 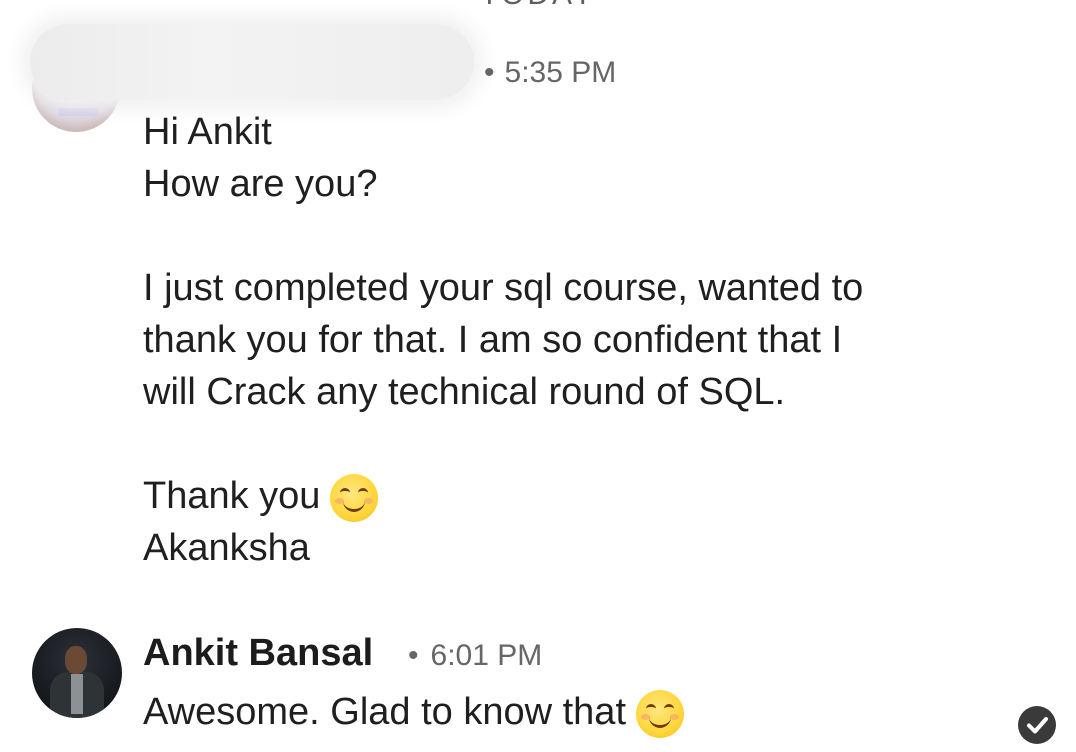 I want to click on message-body: Awesome. Glad to know that, so click(x=413, y=712).